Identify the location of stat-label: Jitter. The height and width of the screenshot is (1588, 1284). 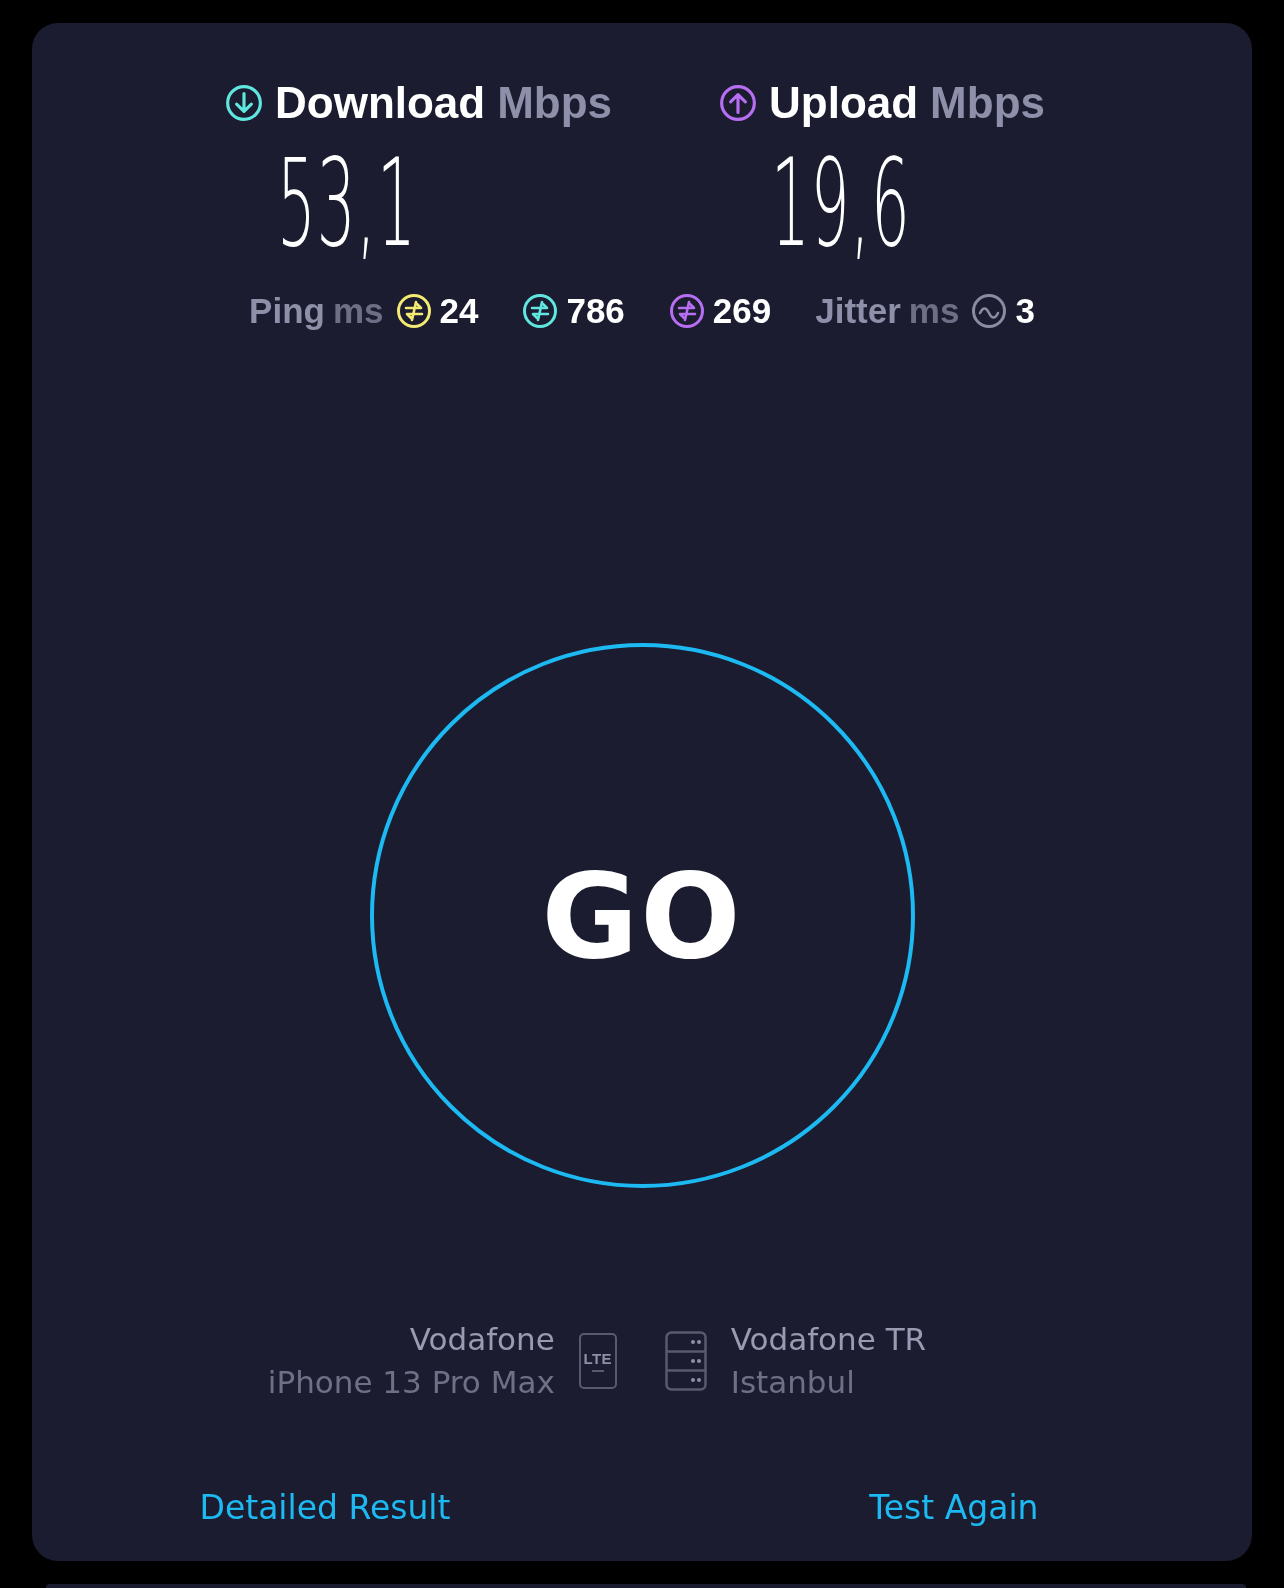
(858, 311).